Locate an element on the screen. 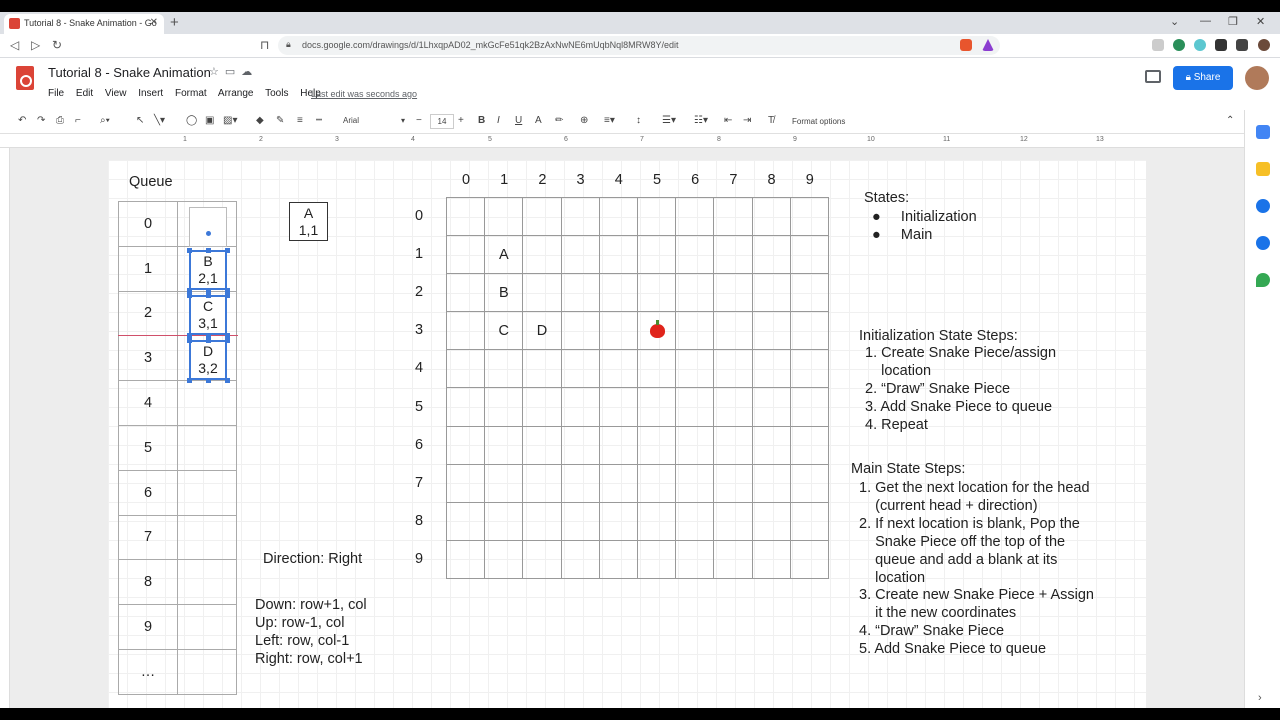 Image resolution: width=1280 pixels, height=720 pixels. font-size-input: 14 is located at coordinates (442, 121).